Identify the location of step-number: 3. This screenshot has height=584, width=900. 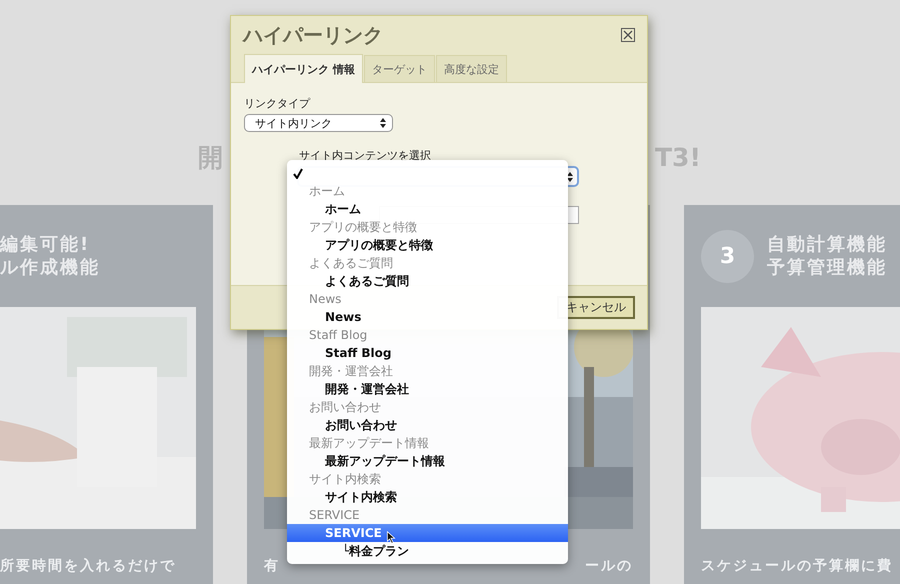
(727, 256).